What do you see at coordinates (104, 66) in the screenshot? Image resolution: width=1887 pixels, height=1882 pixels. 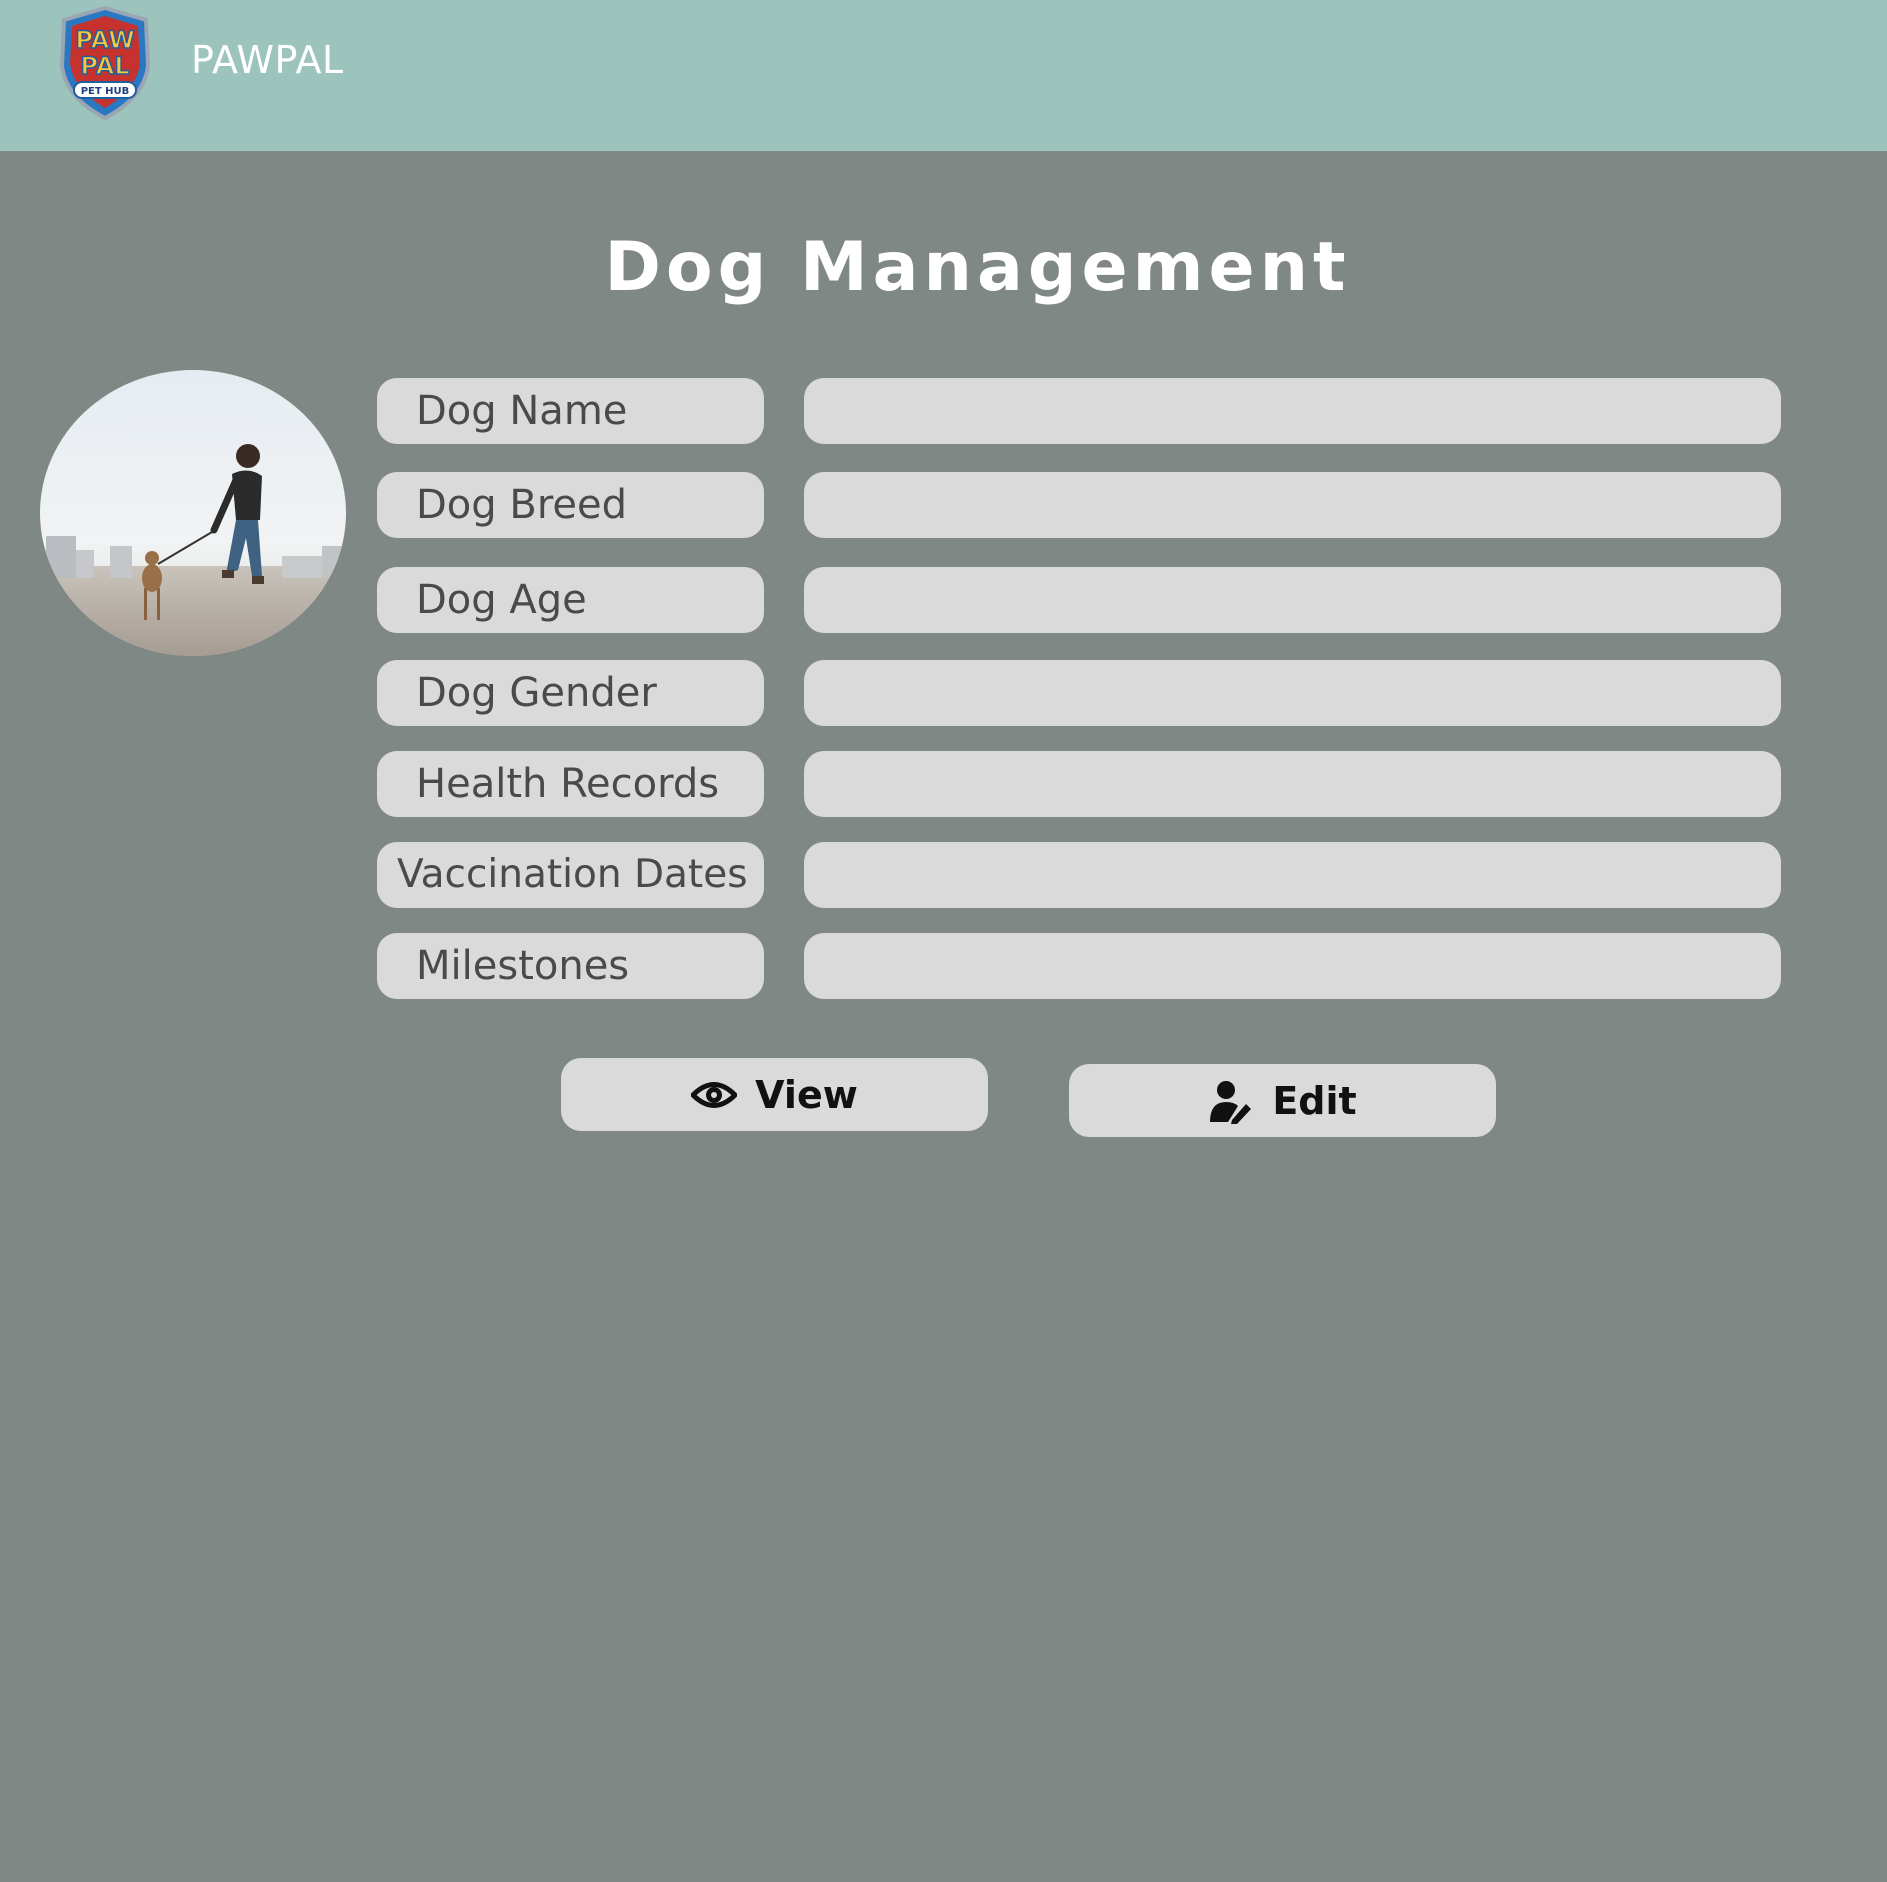 I see `svg-text: PAL` at bounding box center [104, 66].